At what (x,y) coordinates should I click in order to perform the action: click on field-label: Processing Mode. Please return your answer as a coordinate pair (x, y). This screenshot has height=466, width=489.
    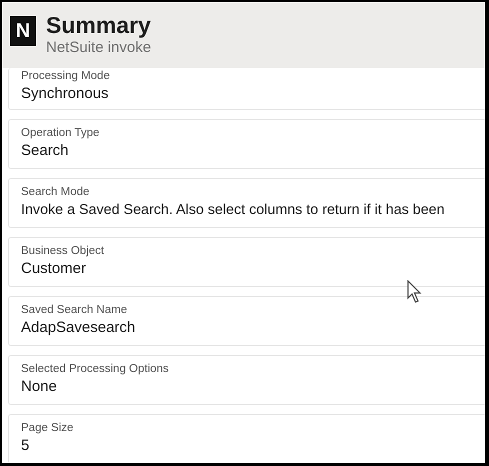
    Looking at the image, I should click on (66, 76).